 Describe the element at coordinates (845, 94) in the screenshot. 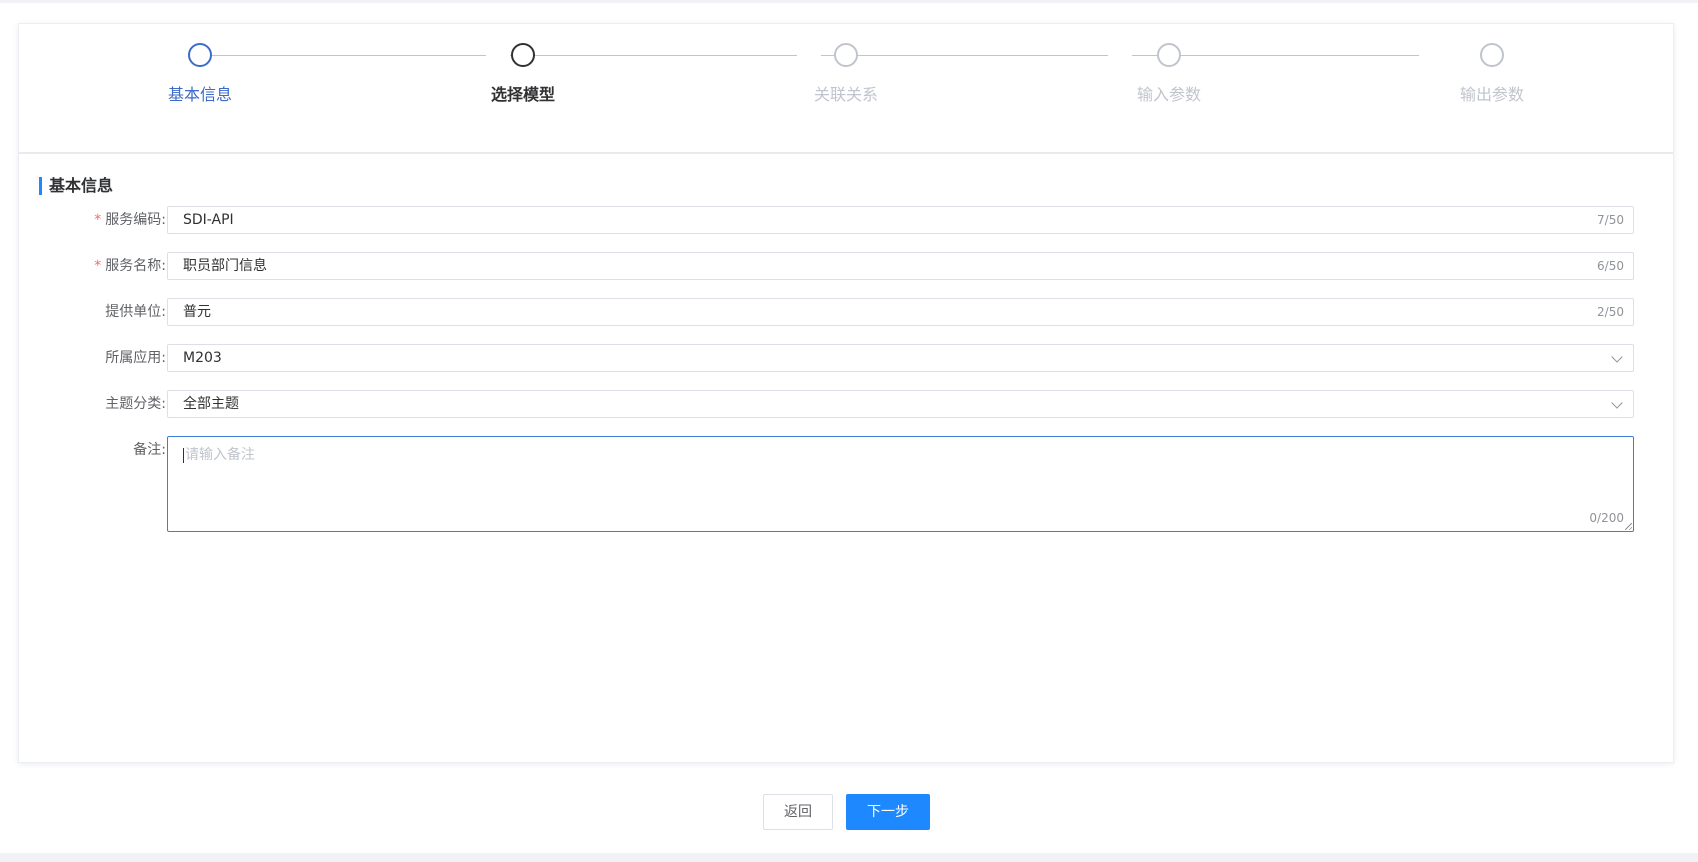

I see `step-label: 关联关系` at that location.